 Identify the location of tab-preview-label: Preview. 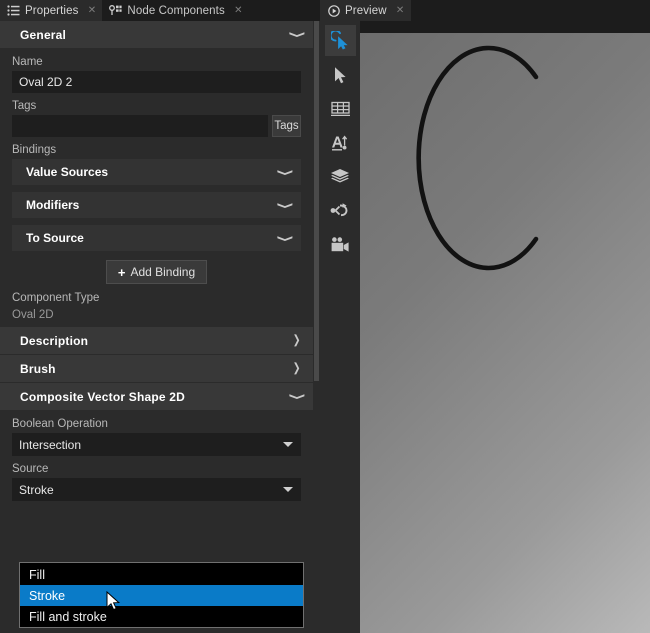
(366, 10).